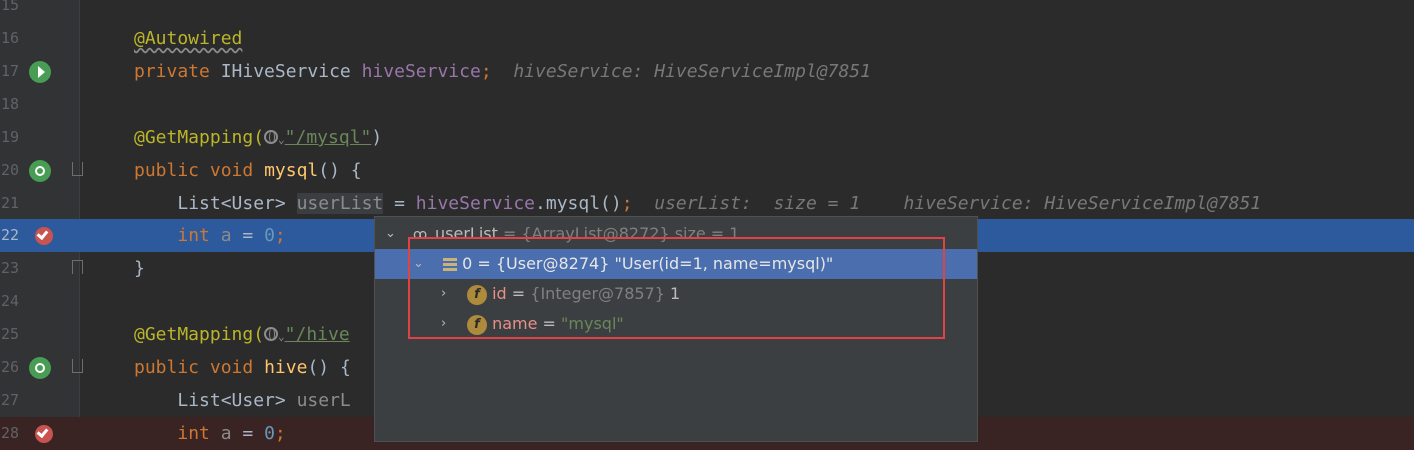 The image size is (1414, 450). Describe the element at coordinates (9, 334) in the screenshot. I see `line-number: 25` at that location.